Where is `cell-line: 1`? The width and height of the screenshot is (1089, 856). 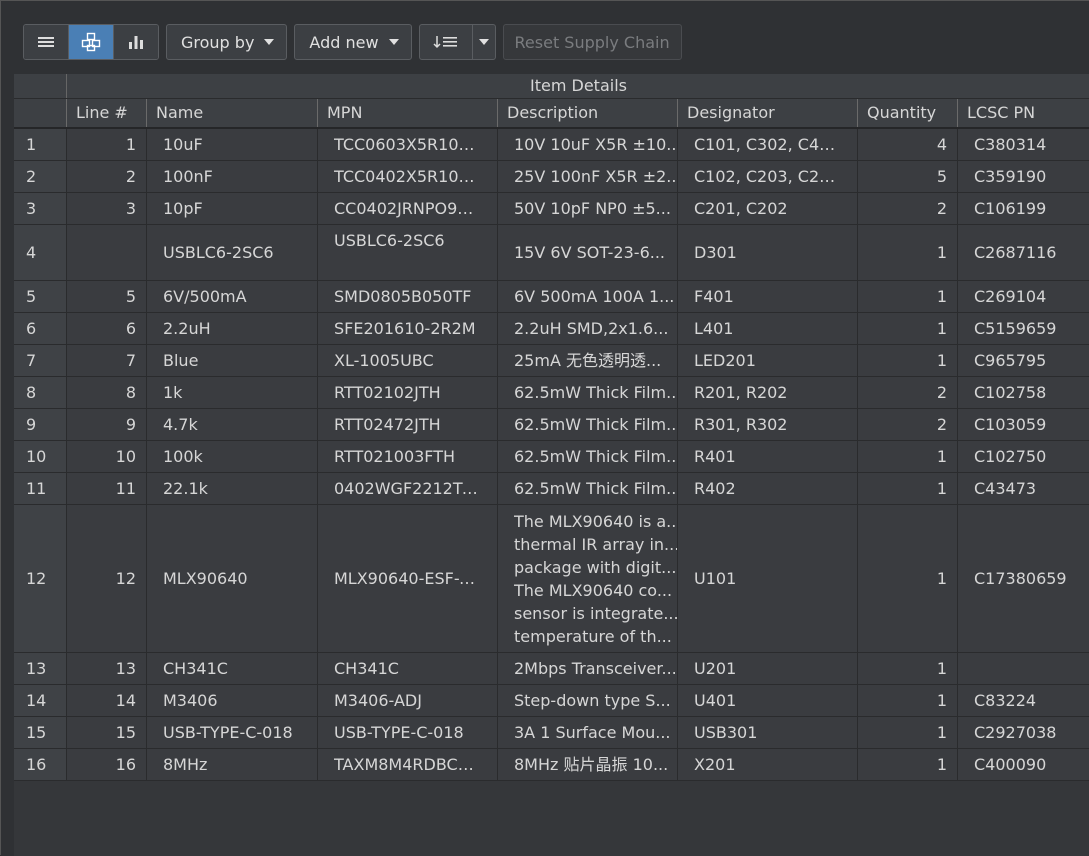 cell-line: 1 is located at coordinates (106, 144).